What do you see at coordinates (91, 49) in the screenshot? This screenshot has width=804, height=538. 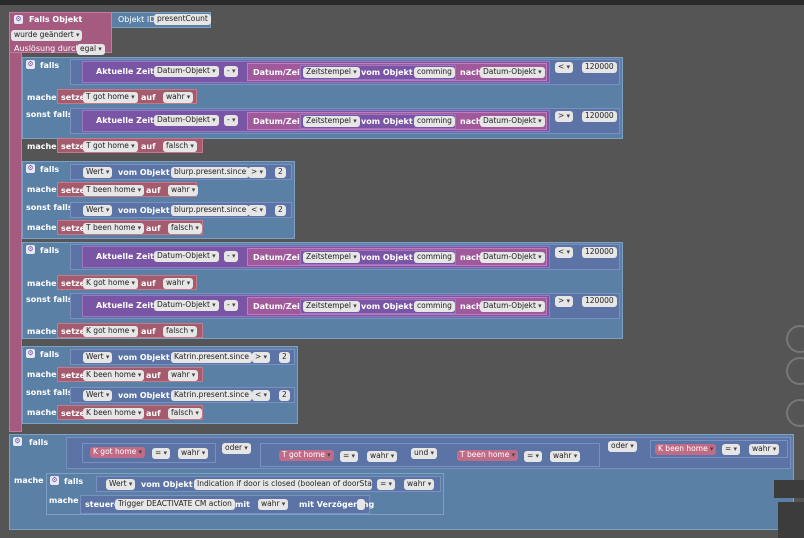 I see `triggered-by-dropdown: egal` at bounding box center [91, 49].